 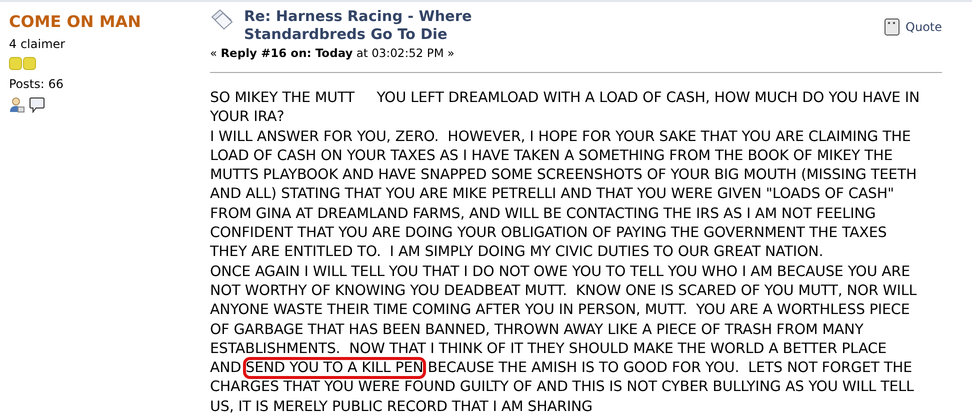 I want to click on post-title-link: Re: Harness Racing - Where Standardbreds Go To Die, so click(x=374, y=26).